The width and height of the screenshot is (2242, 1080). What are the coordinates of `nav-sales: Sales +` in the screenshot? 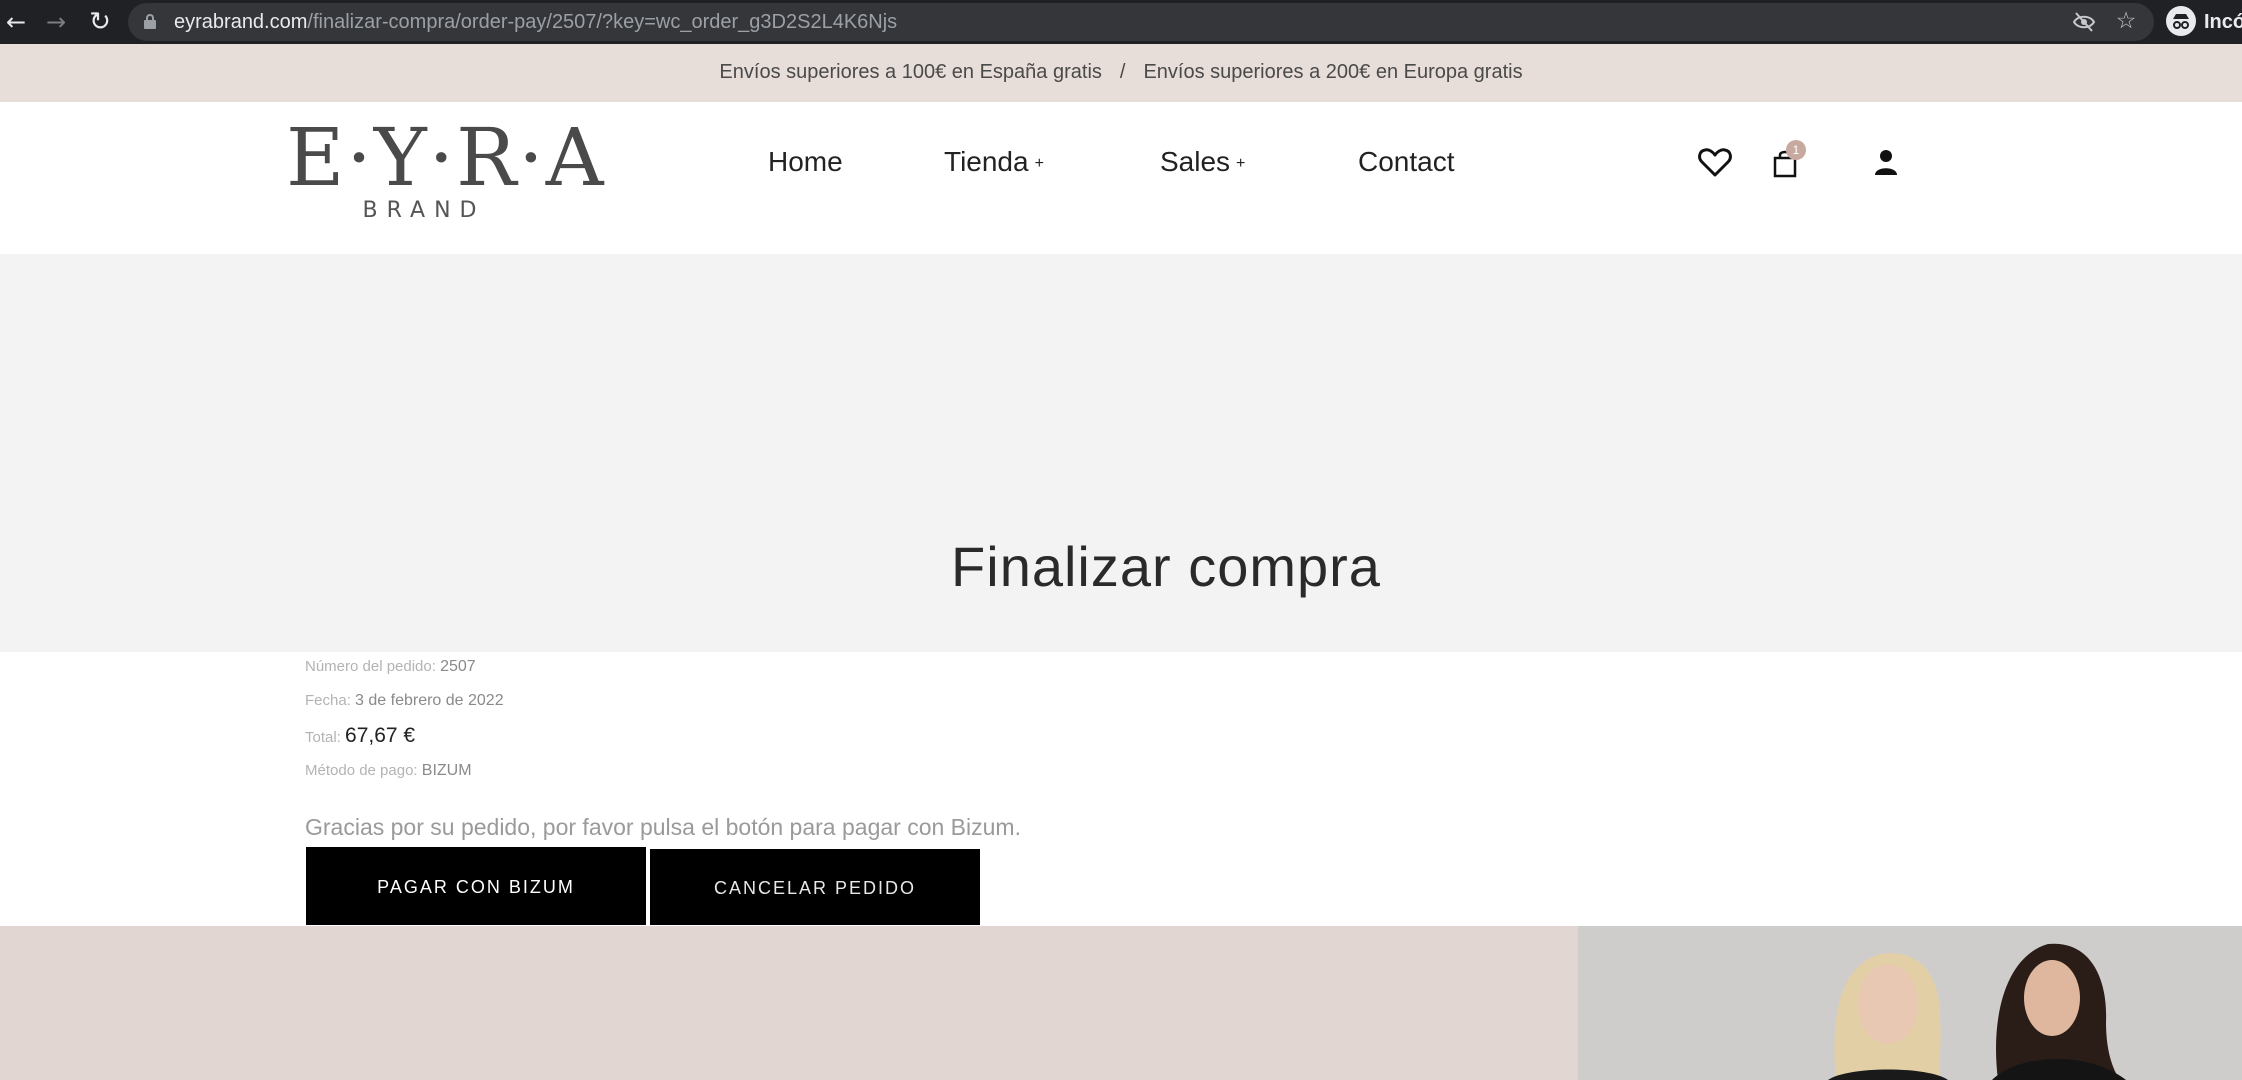 It's located at (1202, 162).